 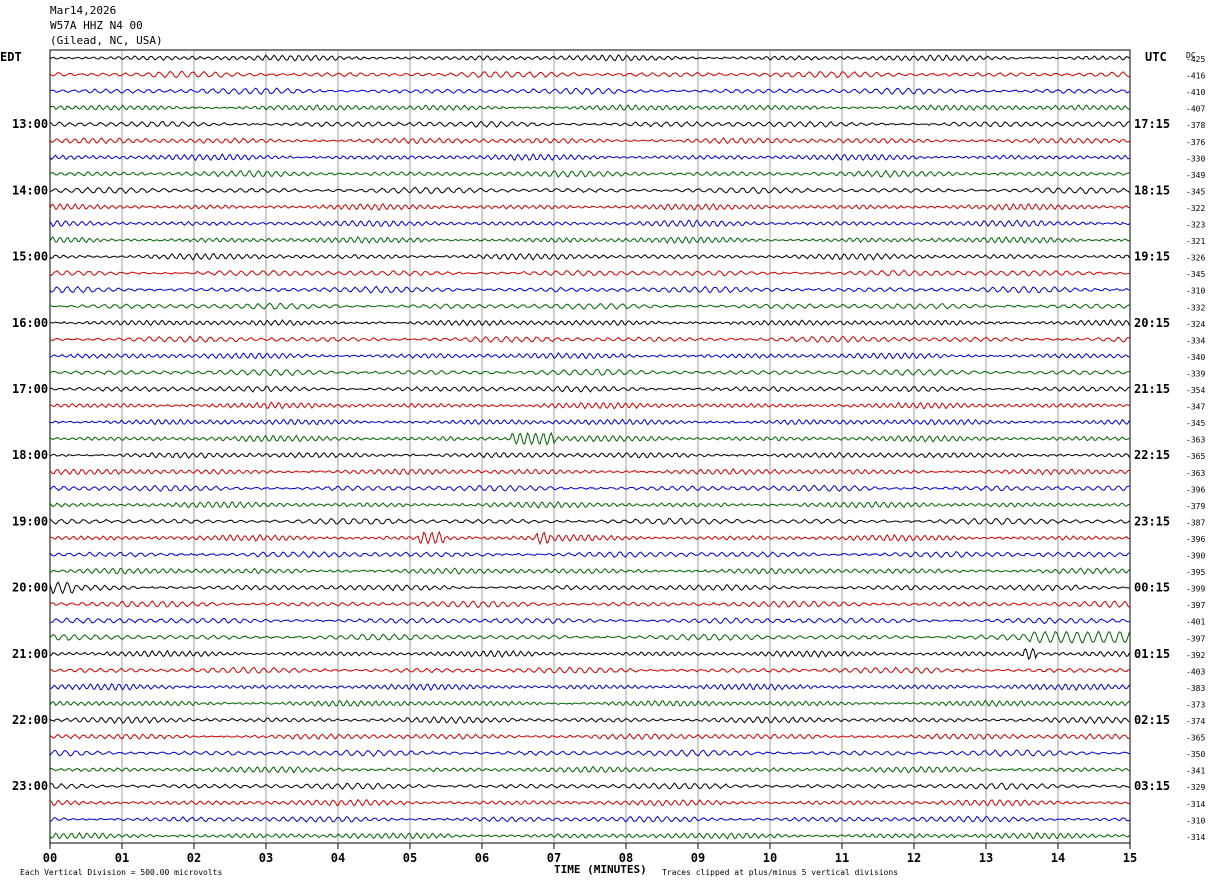 I want to click on left-hour-label: 18:00, so click(x=30, y=455).